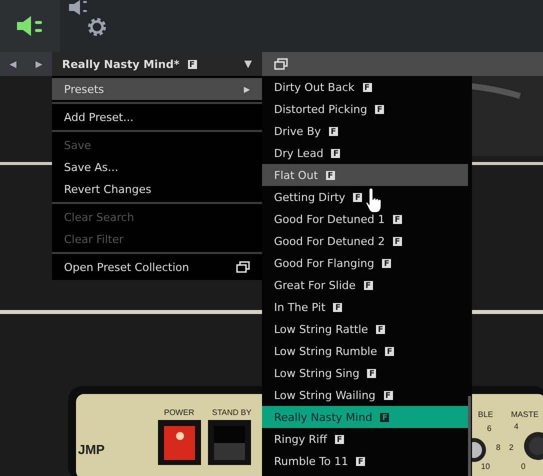 This screenshot has width=543, height=476. Describe the element at coordinates (525, 414) in the screenshot. I see `amp-label: MASTE` at that location.